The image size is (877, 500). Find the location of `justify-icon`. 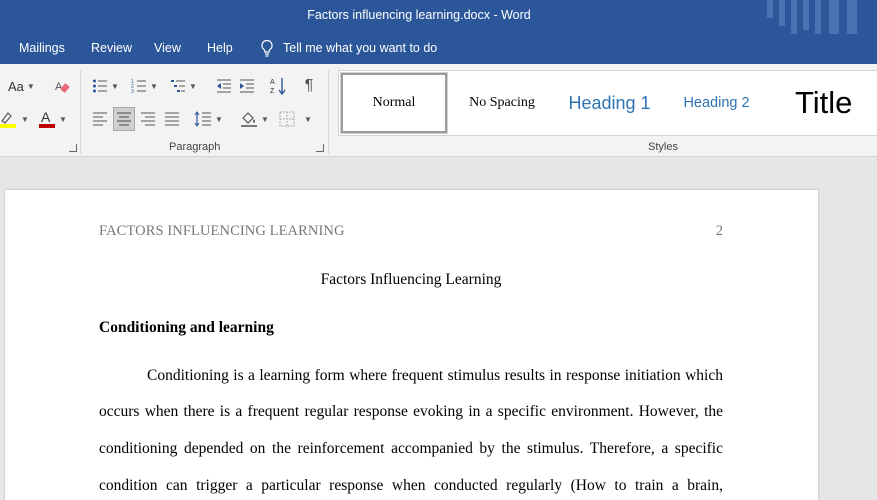

justify-icon is located at coordinates (172, 119).